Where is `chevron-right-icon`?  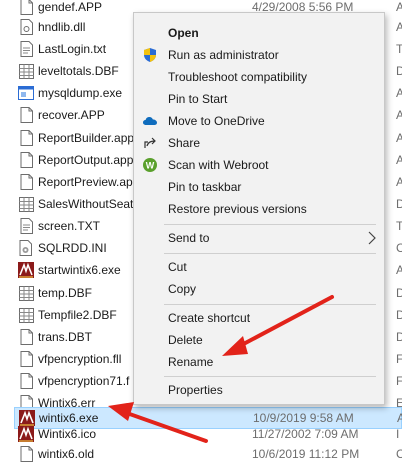
chevron-right-icon is located at coordinates (372, 239).